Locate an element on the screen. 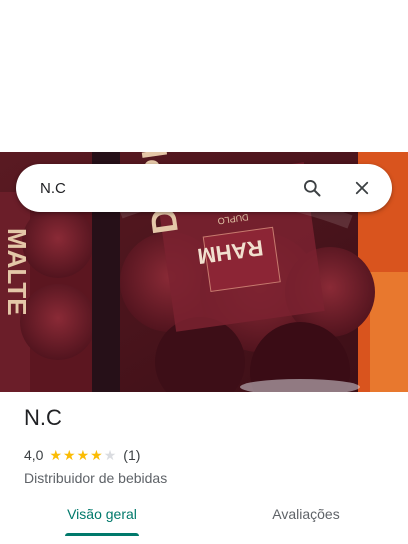 This screenshot has width=408, height=544. tab-active-indicator is located at coordinates (102, 534).